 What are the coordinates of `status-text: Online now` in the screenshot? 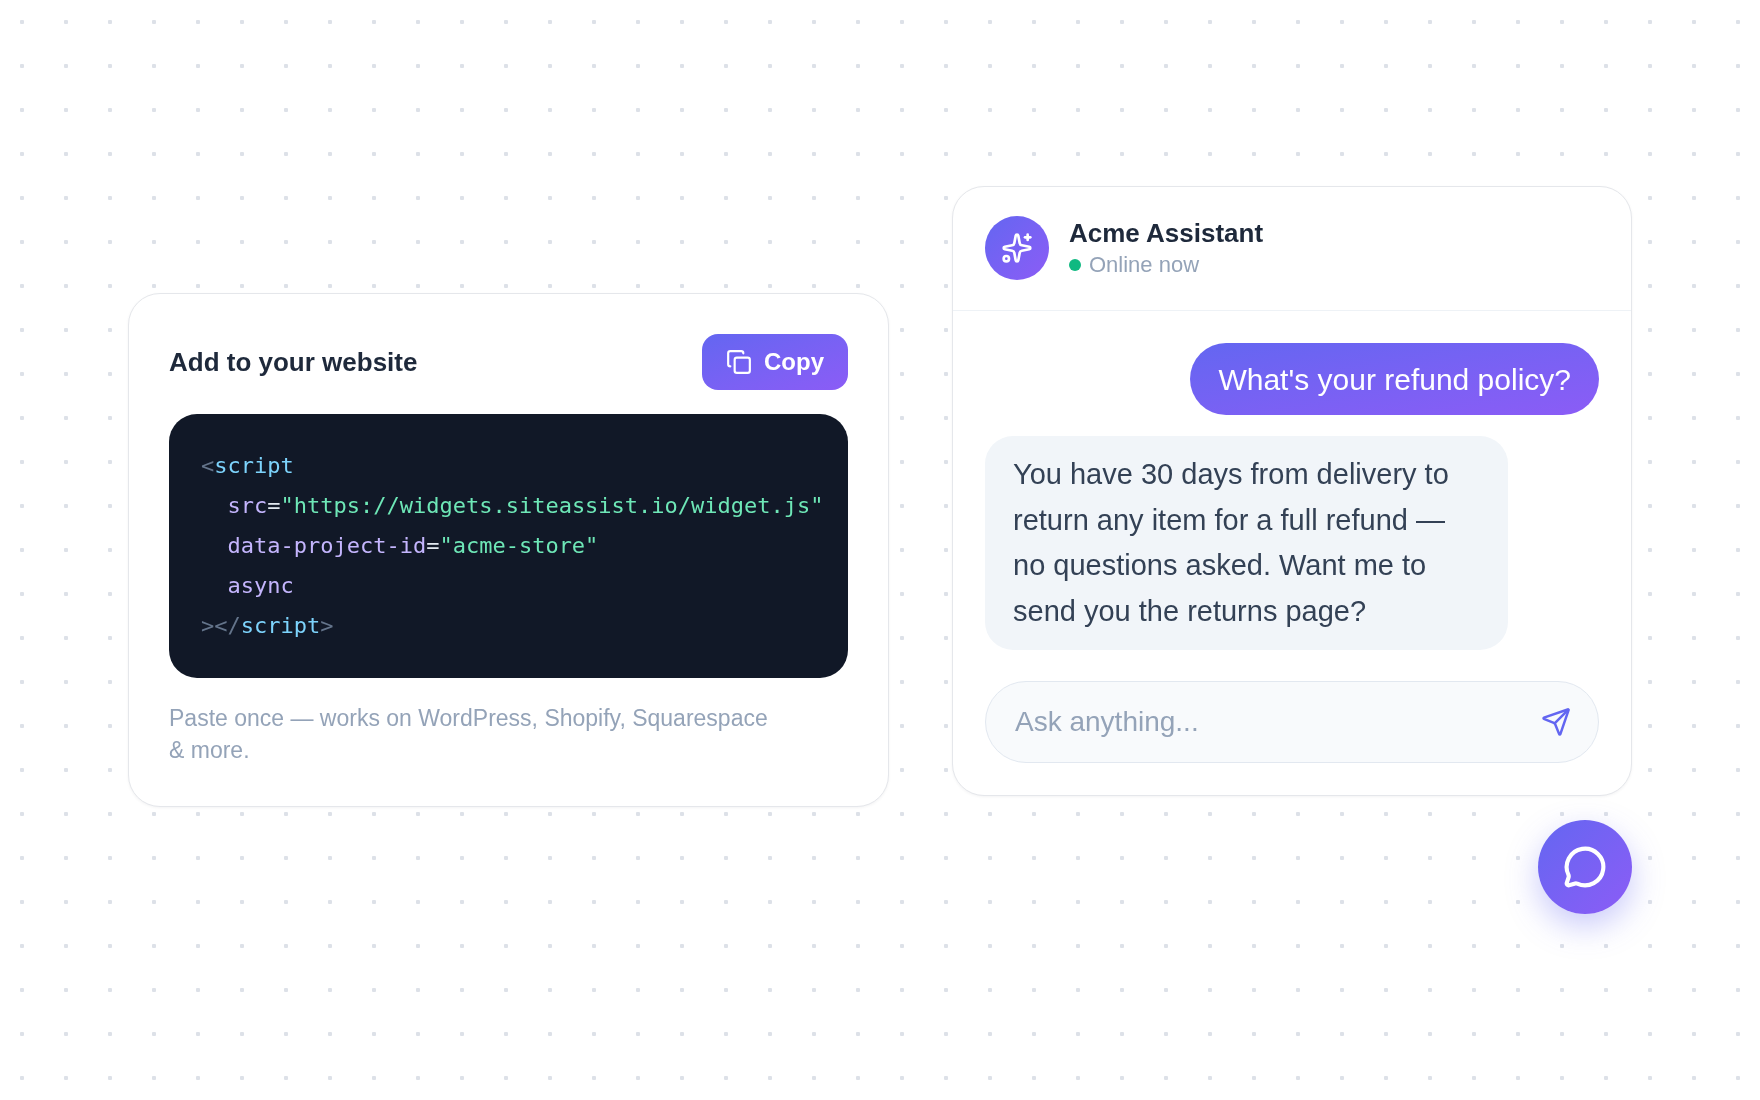 It's located at (1144, 265).